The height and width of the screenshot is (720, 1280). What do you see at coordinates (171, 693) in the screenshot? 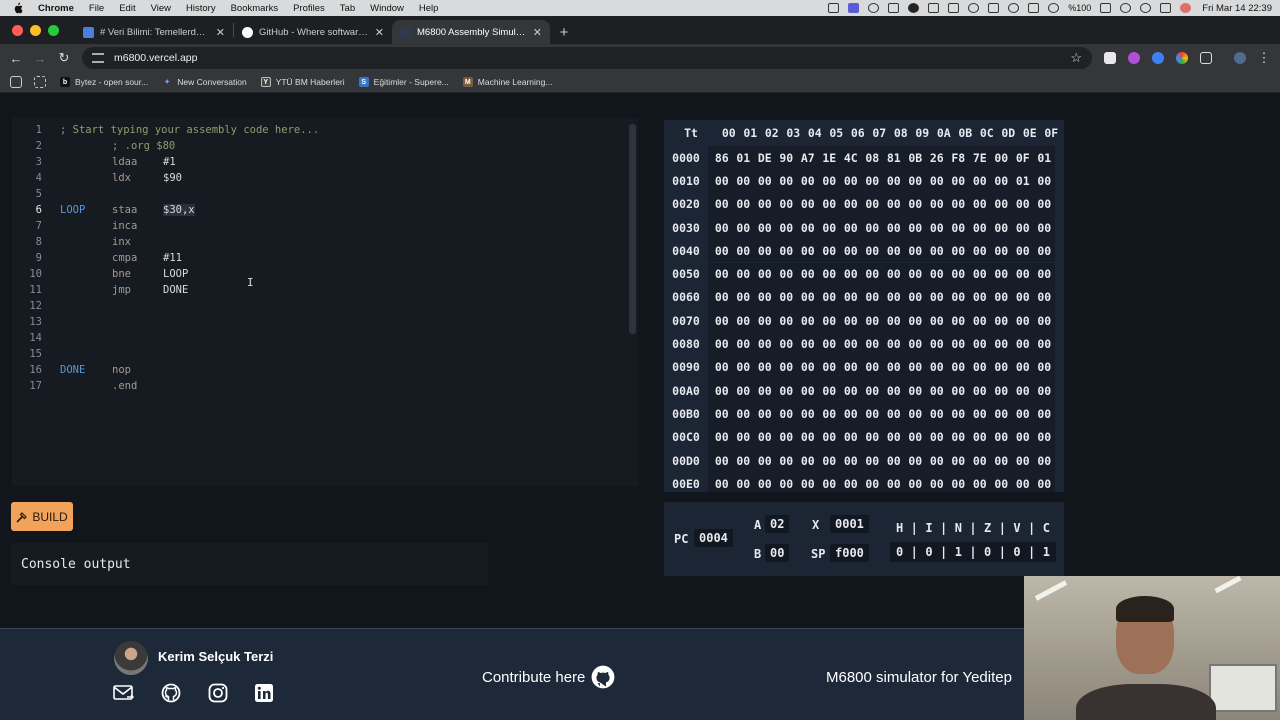
I see `github-icon` at bounding box center [171, 693].